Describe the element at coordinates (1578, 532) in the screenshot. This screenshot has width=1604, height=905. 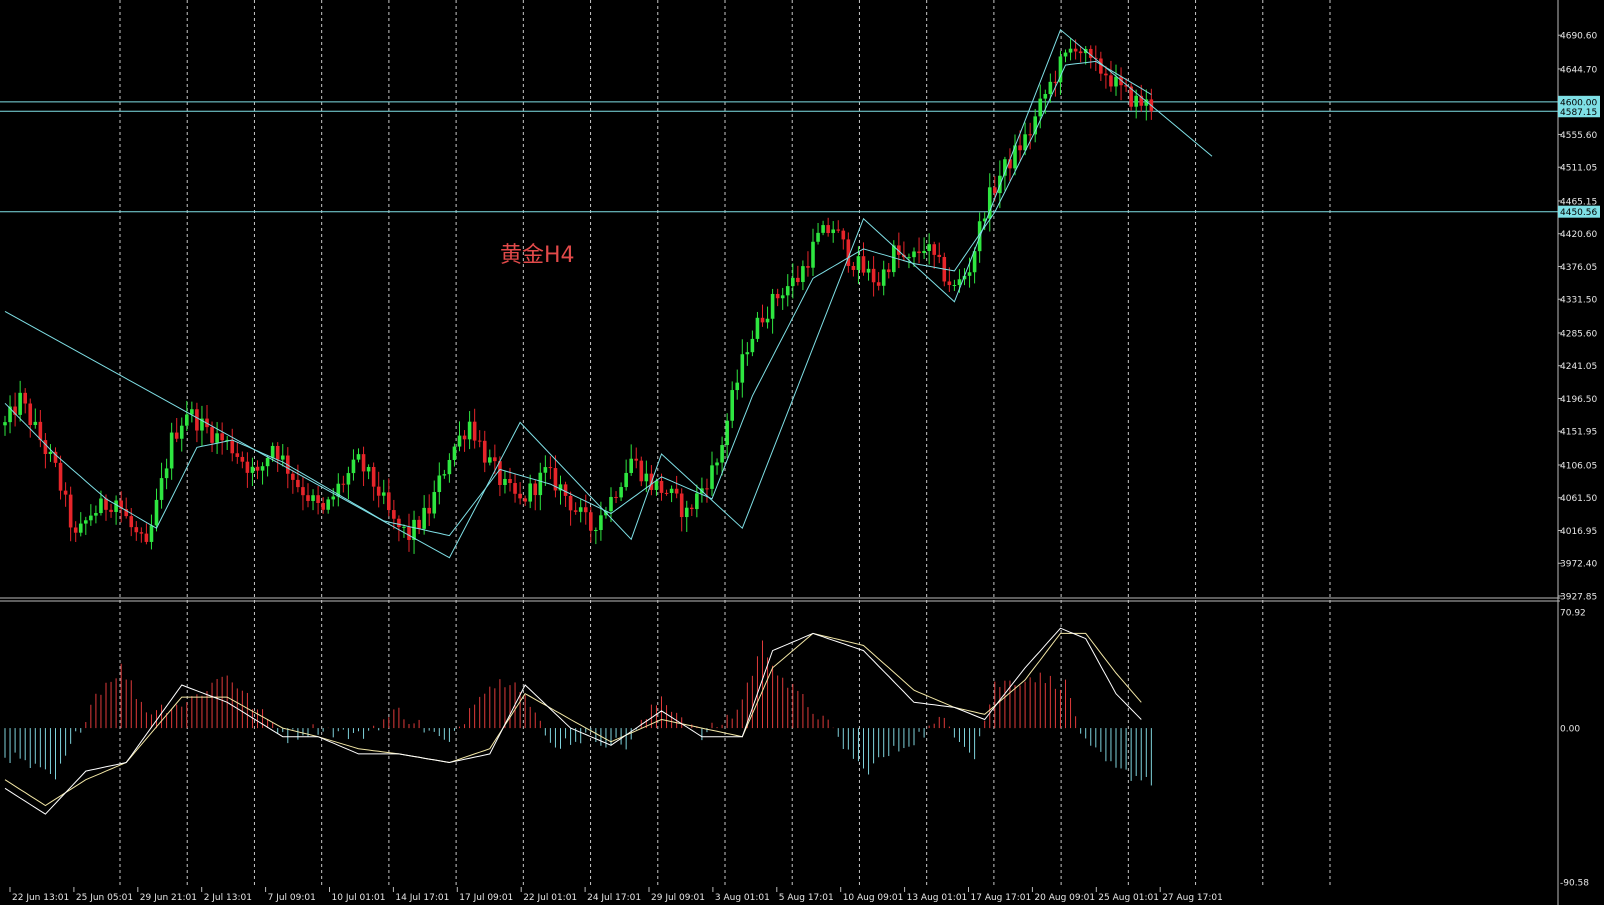
I see `price-tick-label: 4016.95` at that location.